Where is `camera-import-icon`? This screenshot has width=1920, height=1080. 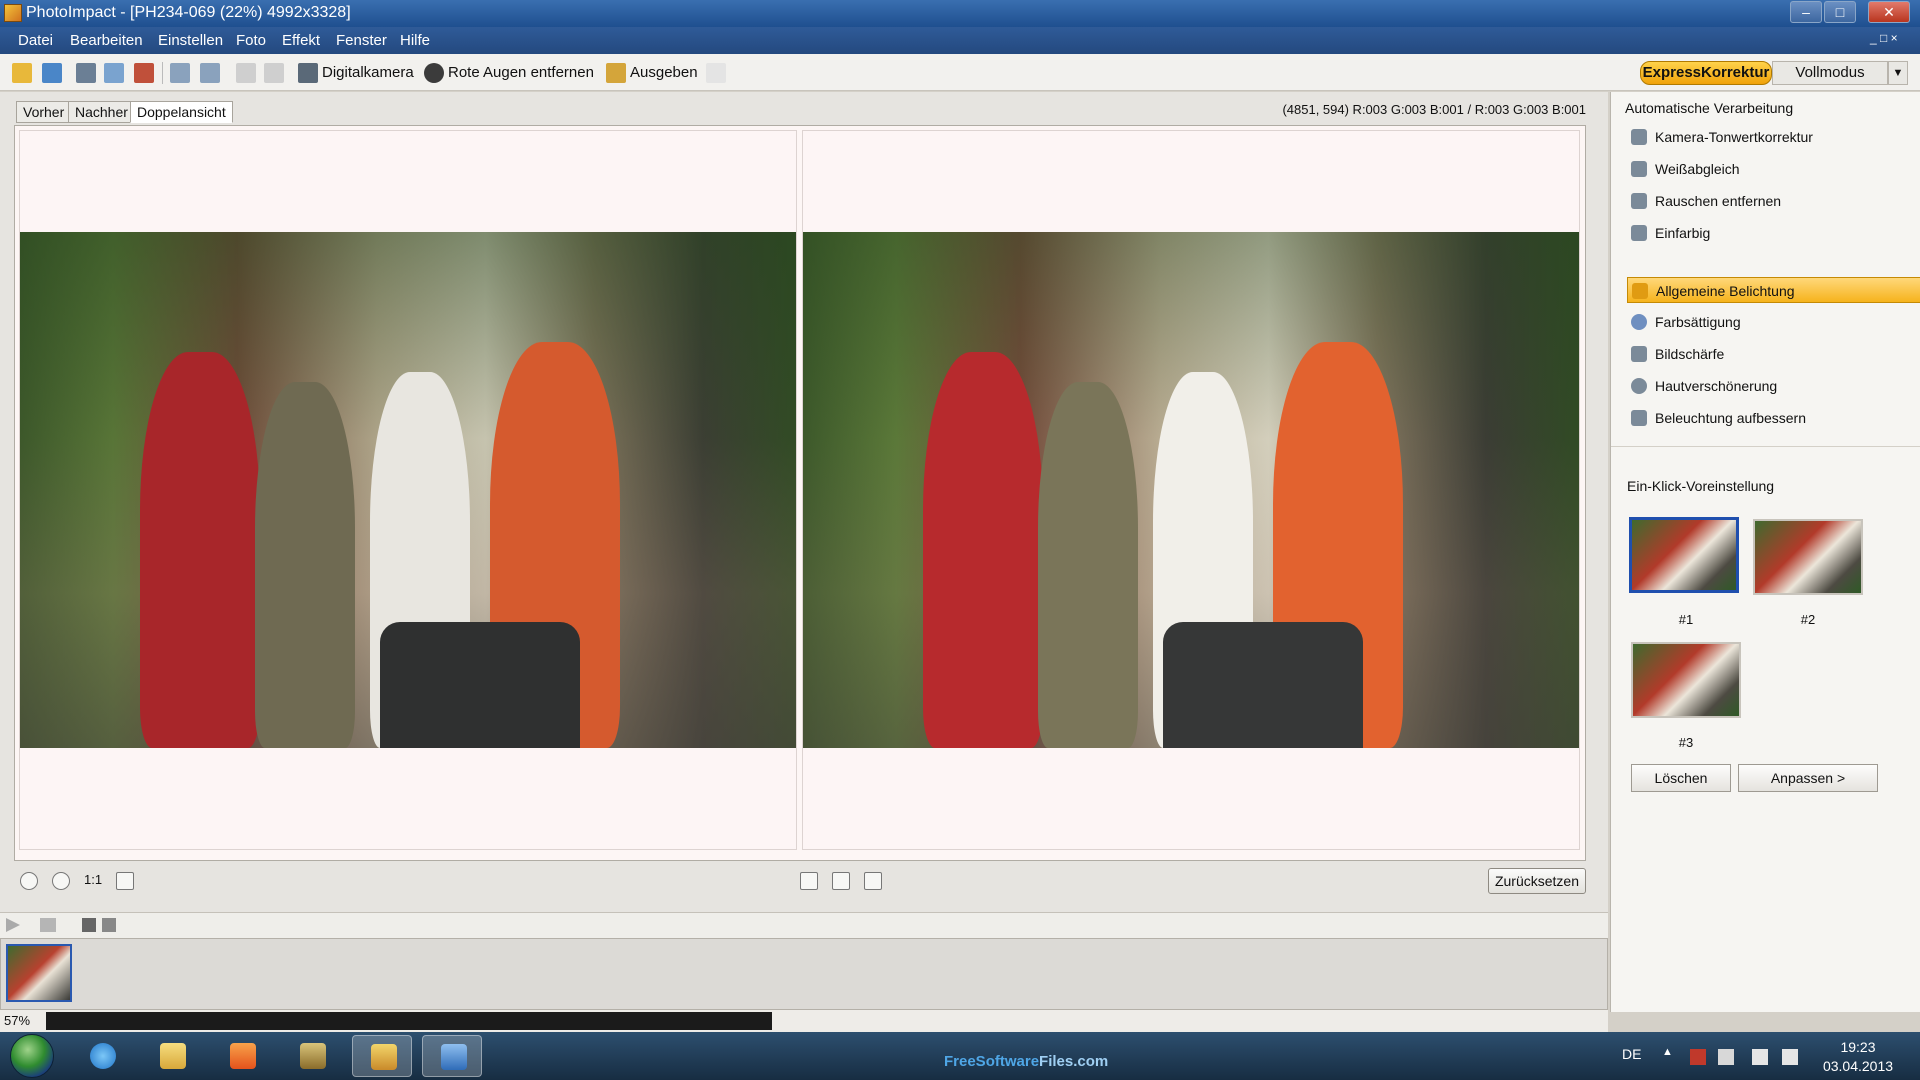
camera-import-icon is located at coordinates (144, 73).